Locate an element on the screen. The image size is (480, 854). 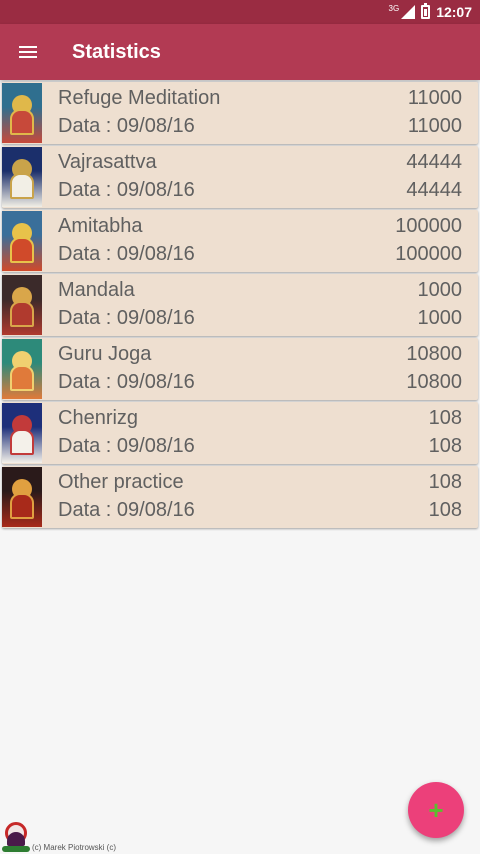
practice-name-row: Mandala 1000 is located at coordinates (260, 290).